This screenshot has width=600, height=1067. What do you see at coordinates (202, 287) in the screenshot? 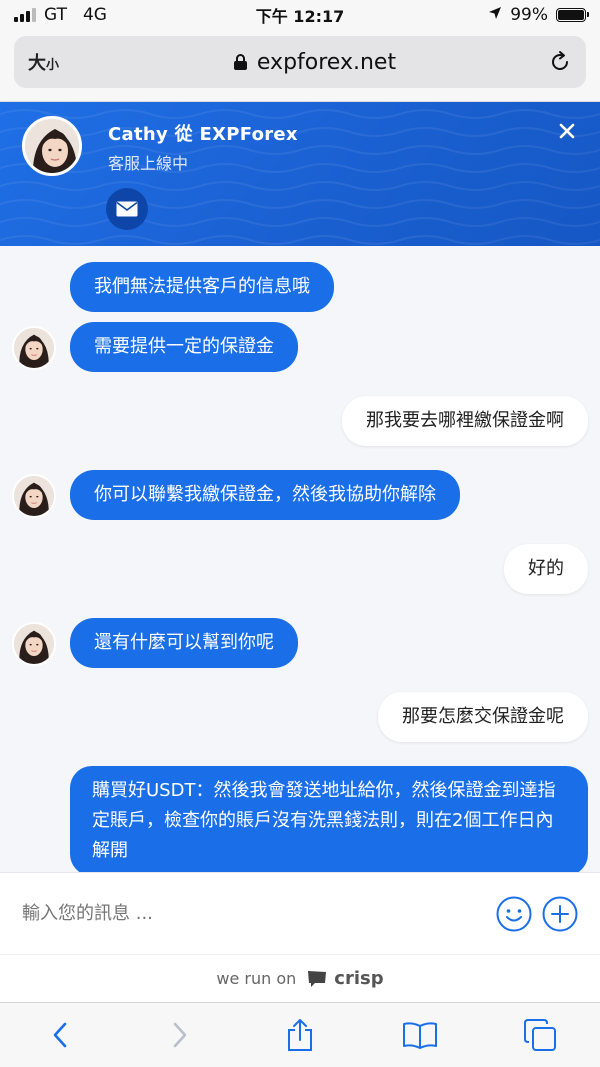
I see `operator-message: 我們無法提供客戶的信息哦` at bounding box center [202, 287].